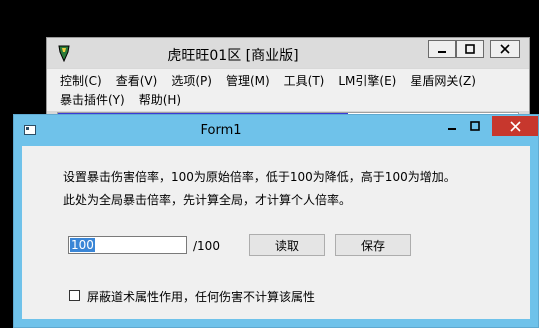 The height and width of the screenshot is (328, 539). Describe the element at coordinates (259, 177) in the screenshot. I see `description-line-1: 设置暴击伤害倍率，100为原始倍率，低于100为降低，高于100为增加。` at that location.